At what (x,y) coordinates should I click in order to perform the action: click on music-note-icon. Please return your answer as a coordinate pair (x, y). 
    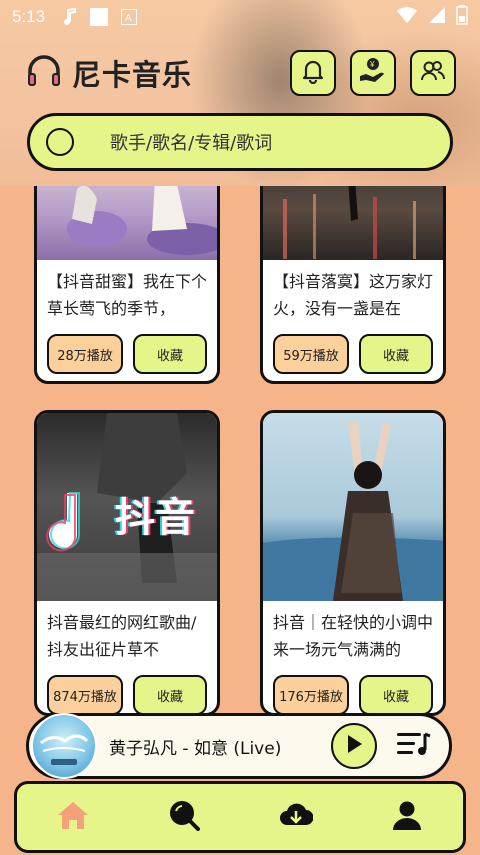
    Looking at the image, I should click on (70, 17).